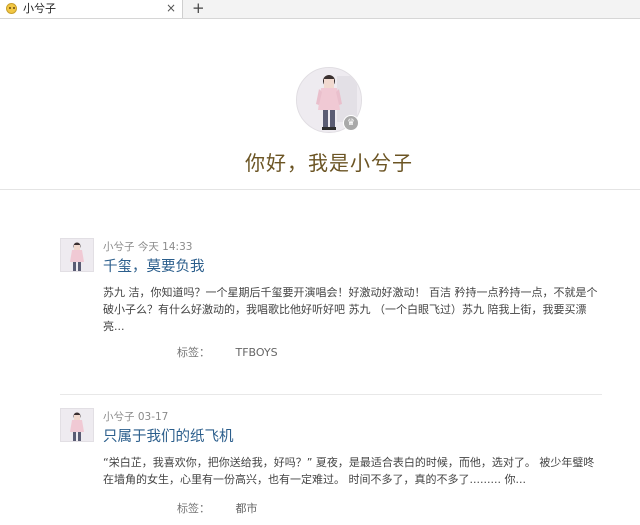  Describe the element at coordinates (247, 508) in the screenshot. I see `tag-link: 都市` at that location.